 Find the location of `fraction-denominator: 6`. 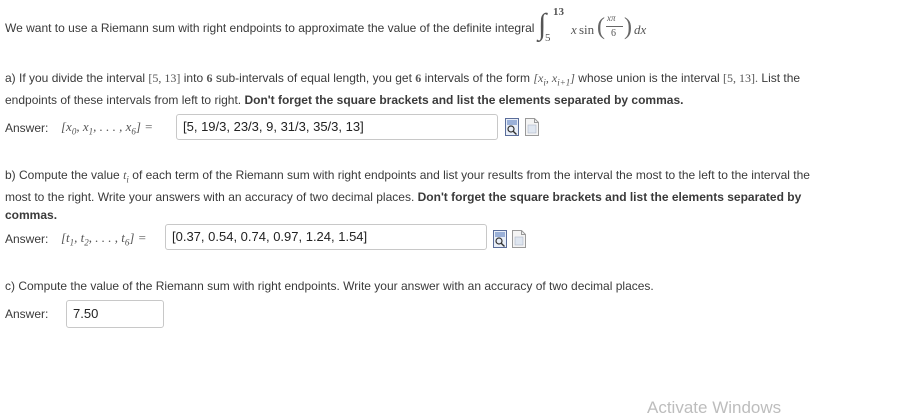

fraction-denominator: 6 is located at coordinates (613, 33).